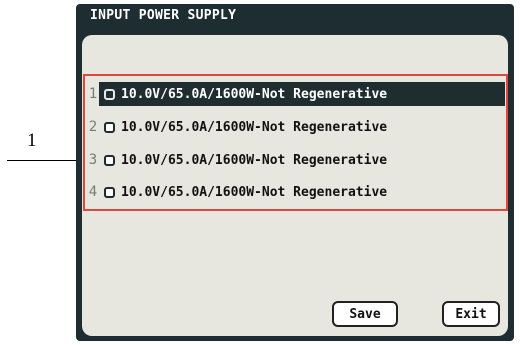 This screenshot has height=345, width=520. I want to click on option-row-1: 1 10.0V/65.0A/1600W-Not Regenerative, so click(295, 94).